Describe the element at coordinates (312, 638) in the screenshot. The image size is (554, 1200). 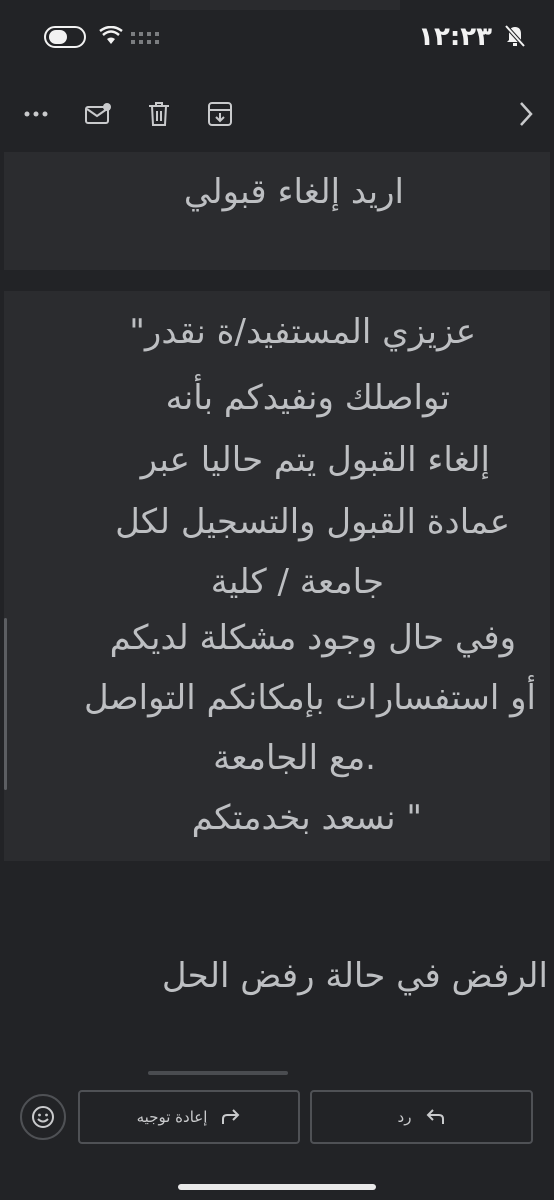
I see `quoted-line: وفي حال وجود مشكلة لديكم` at that location.